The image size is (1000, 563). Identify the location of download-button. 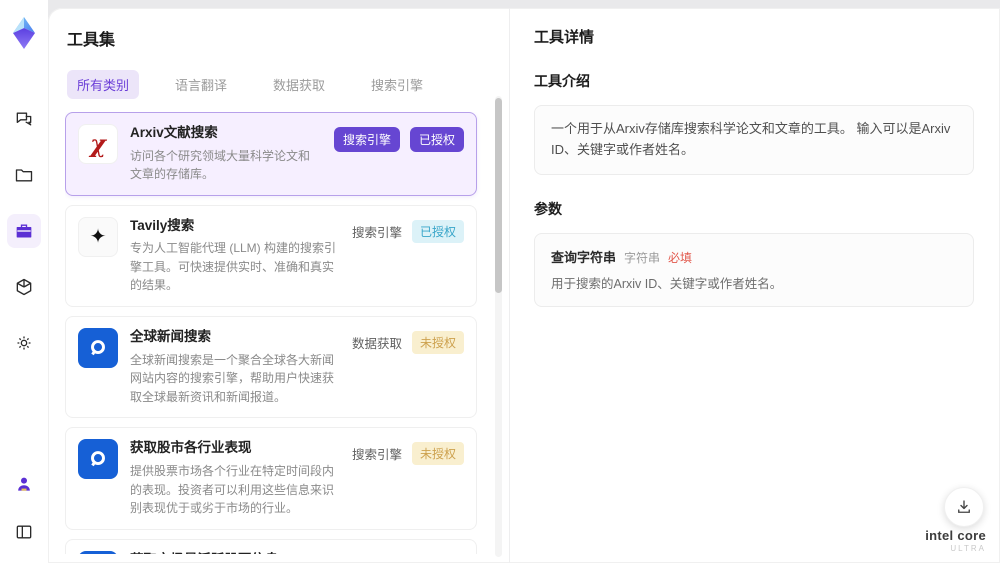
(964, 507).